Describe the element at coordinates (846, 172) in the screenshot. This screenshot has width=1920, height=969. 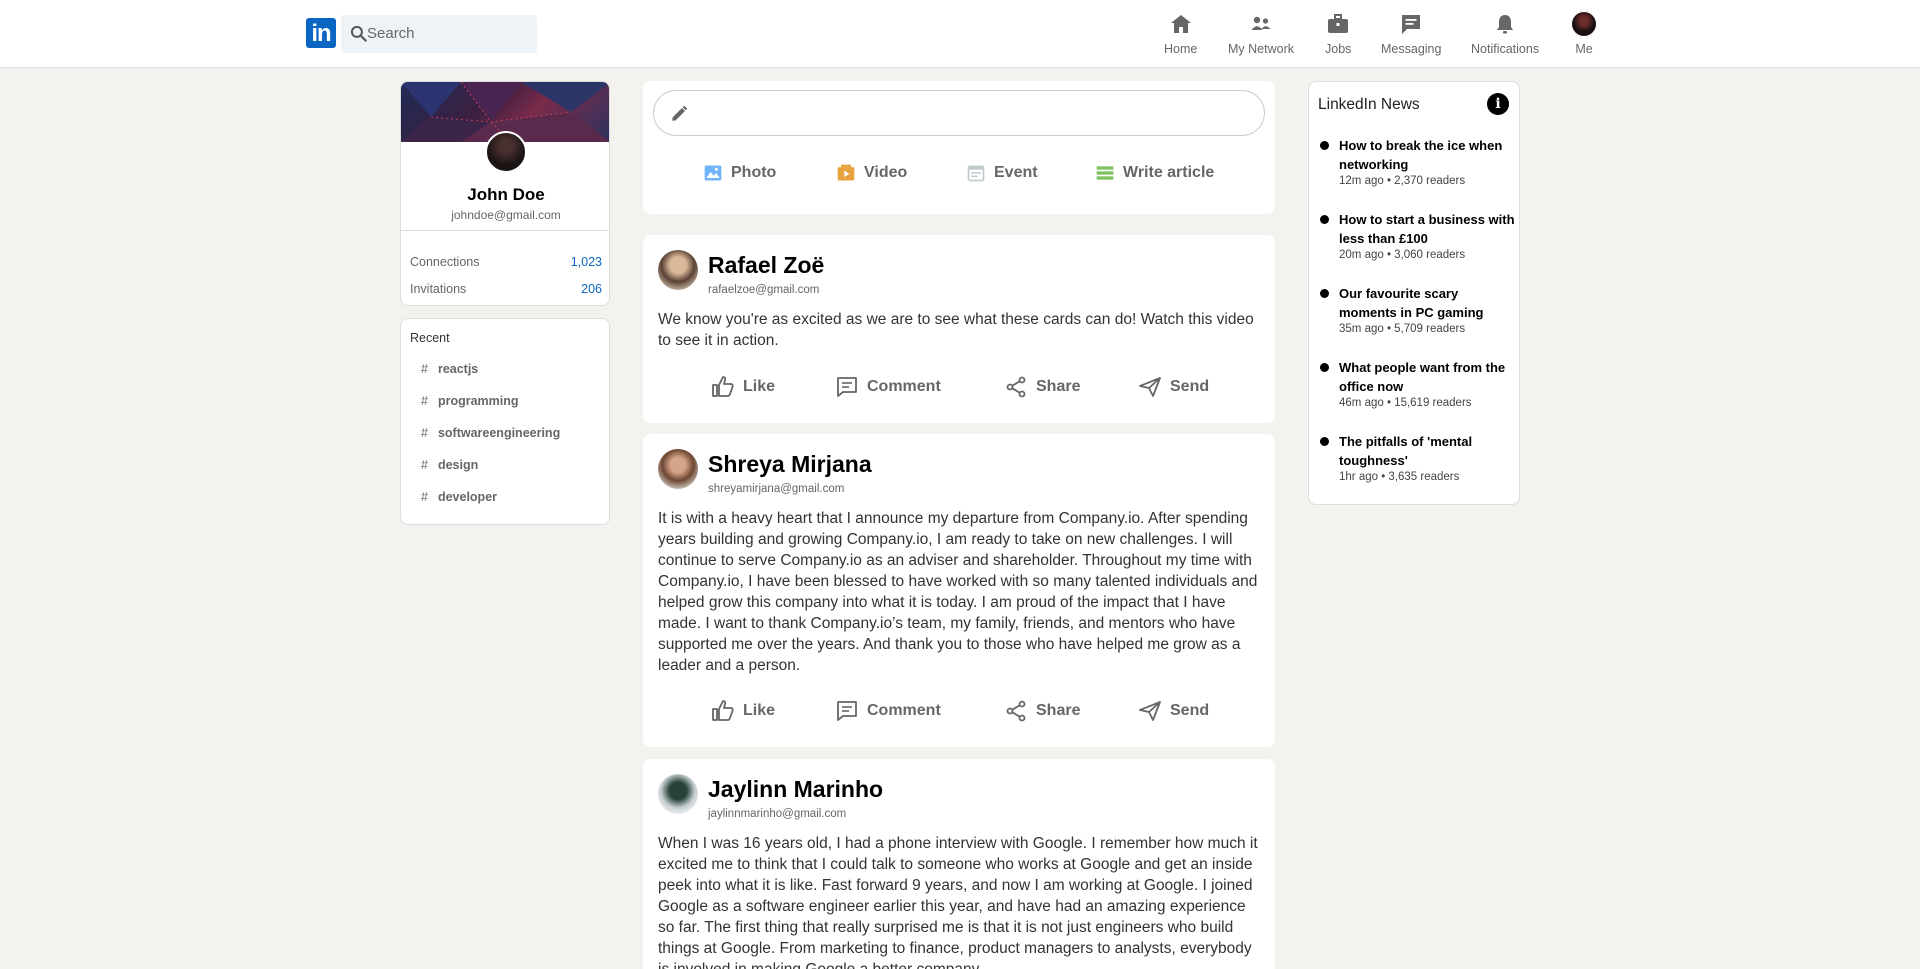
I see `video-icon` at that location.